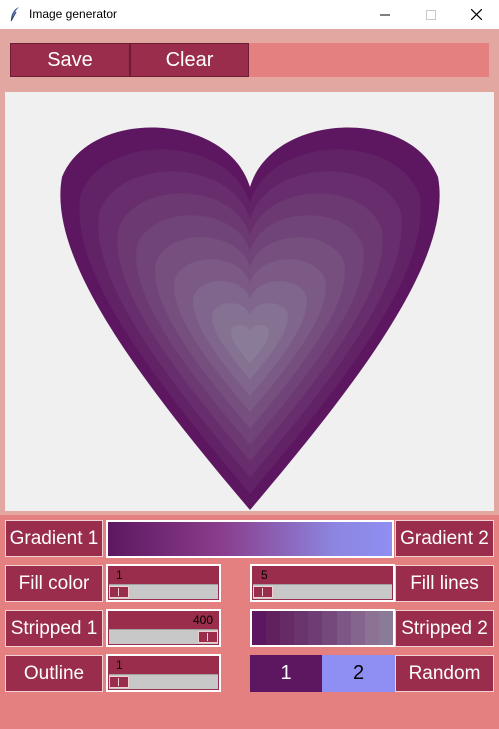 The width and height of the screenshot is (499, 729). What do you see at coordinates (54, 673) in the screenshot?
I see `outline-button: Outline` at bounding box center [54, 673].